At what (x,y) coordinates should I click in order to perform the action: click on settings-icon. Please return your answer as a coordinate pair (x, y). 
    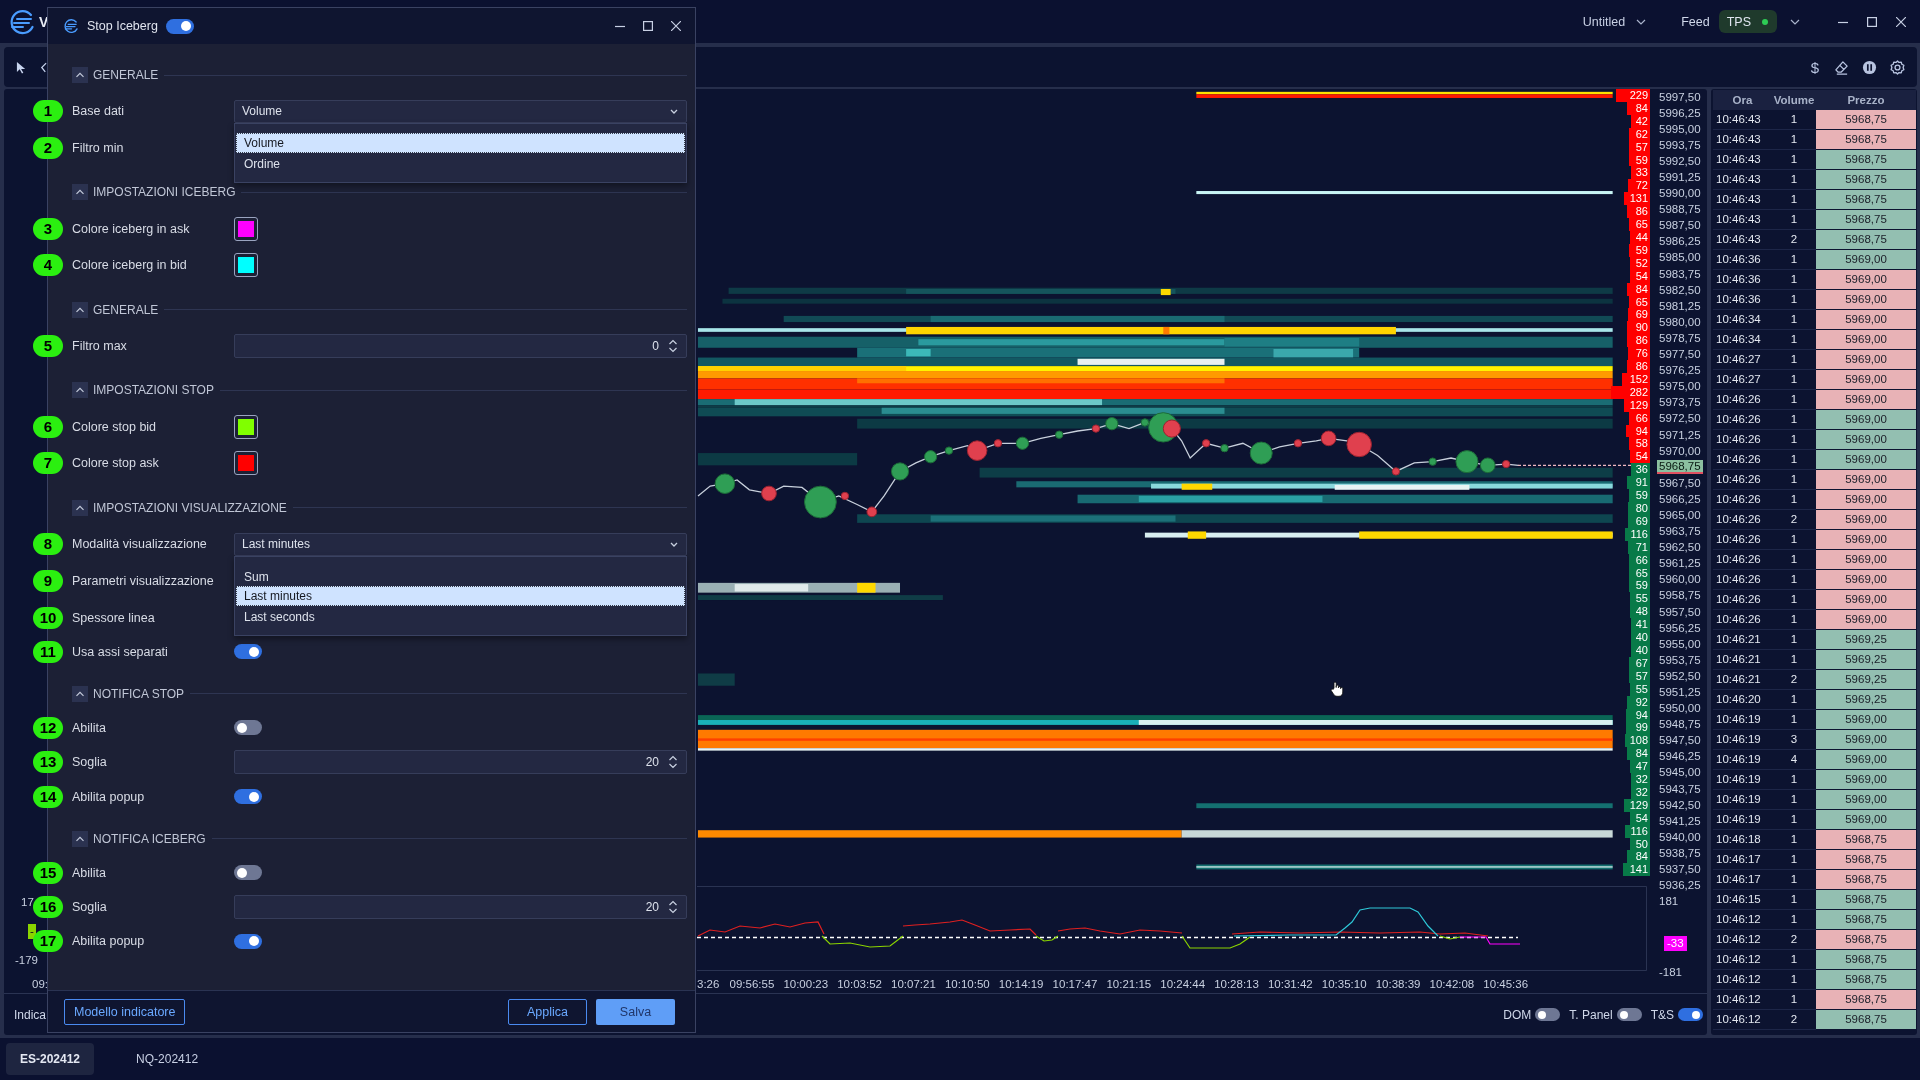
    Looking at the image, I should click on (1897, 67).